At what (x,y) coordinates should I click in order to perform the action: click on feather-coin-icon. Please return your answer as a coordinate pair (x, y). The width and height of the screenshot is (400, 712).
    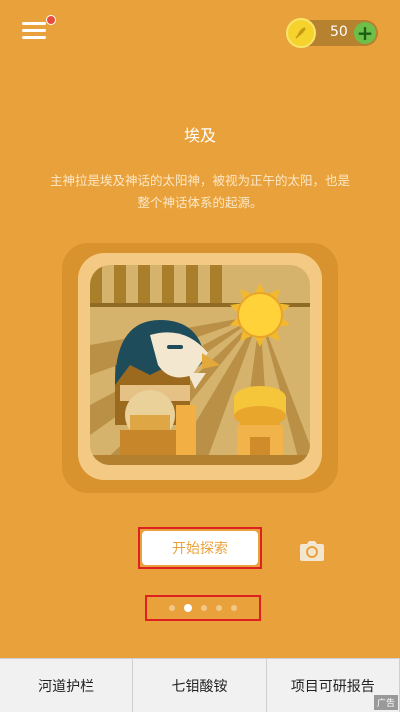
    Looking at the image, I should click on (301, 33).